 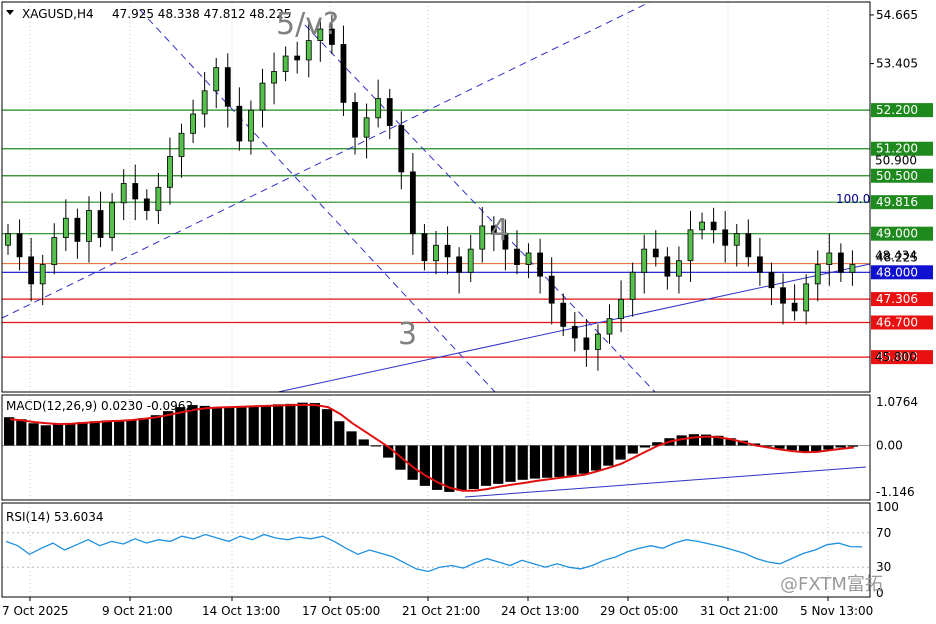 I want to click on level-price-label: 46.700, so click(x=897, y=322).